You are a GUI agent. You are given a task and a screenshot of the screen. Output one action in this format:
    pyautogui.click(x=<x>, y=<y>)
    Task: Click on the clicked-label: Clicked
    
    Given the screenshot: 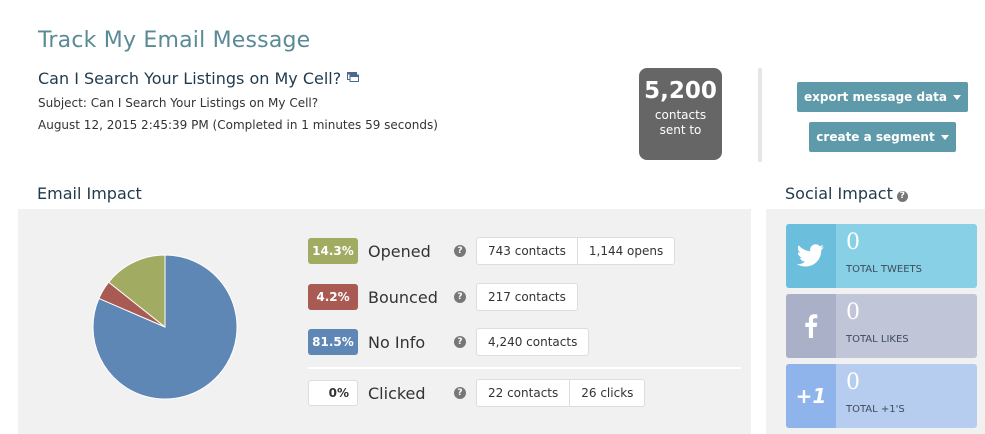 What is the action you would take?
    pyautogui.click(x=397, y=393)
    